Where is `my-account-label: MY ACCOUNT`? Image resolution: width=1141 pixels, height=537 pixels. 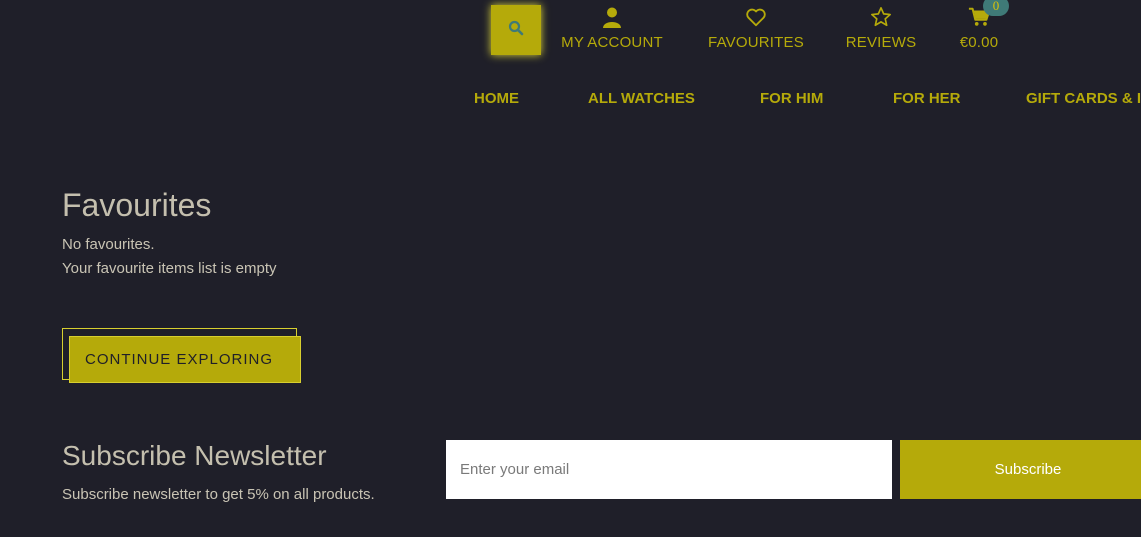 my-account-label: MY ACCOUNT is located at coordinates (612, 42).